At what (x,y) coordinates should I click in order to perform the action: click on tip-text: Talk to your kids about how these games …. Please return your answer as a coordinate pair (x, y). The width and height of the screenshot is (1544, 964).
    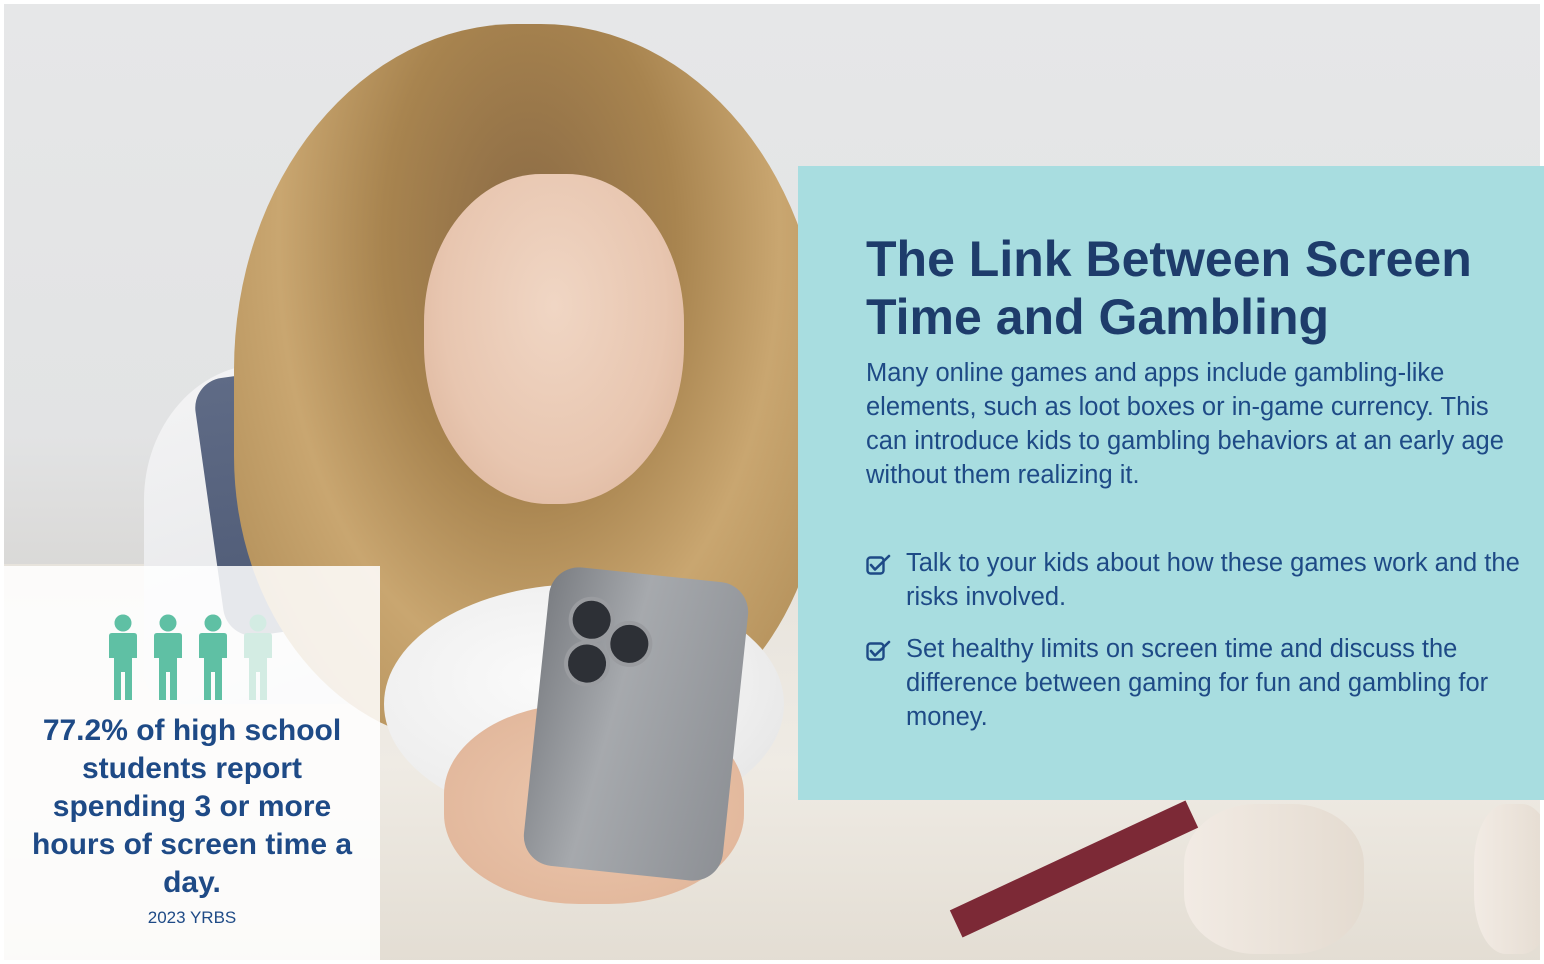
    Looking at the image, I should click on (1213, 580).